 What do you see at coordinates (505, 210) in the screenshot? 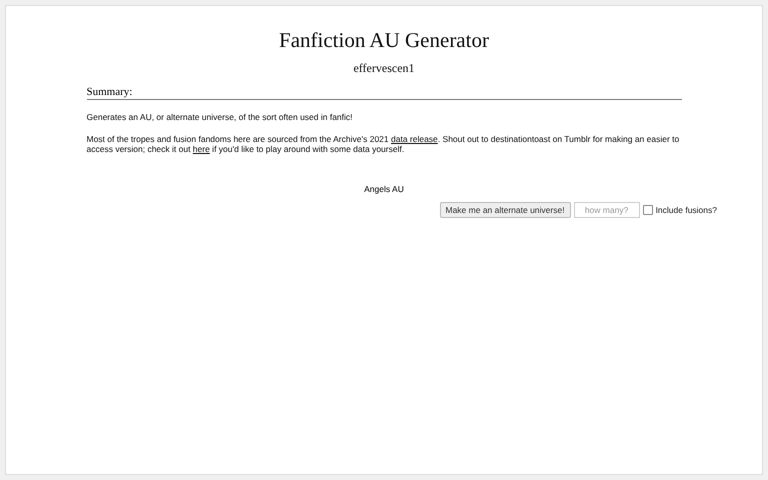
I see `generate-button: Make me an alternate universe!` at bounding box center [505, 210].